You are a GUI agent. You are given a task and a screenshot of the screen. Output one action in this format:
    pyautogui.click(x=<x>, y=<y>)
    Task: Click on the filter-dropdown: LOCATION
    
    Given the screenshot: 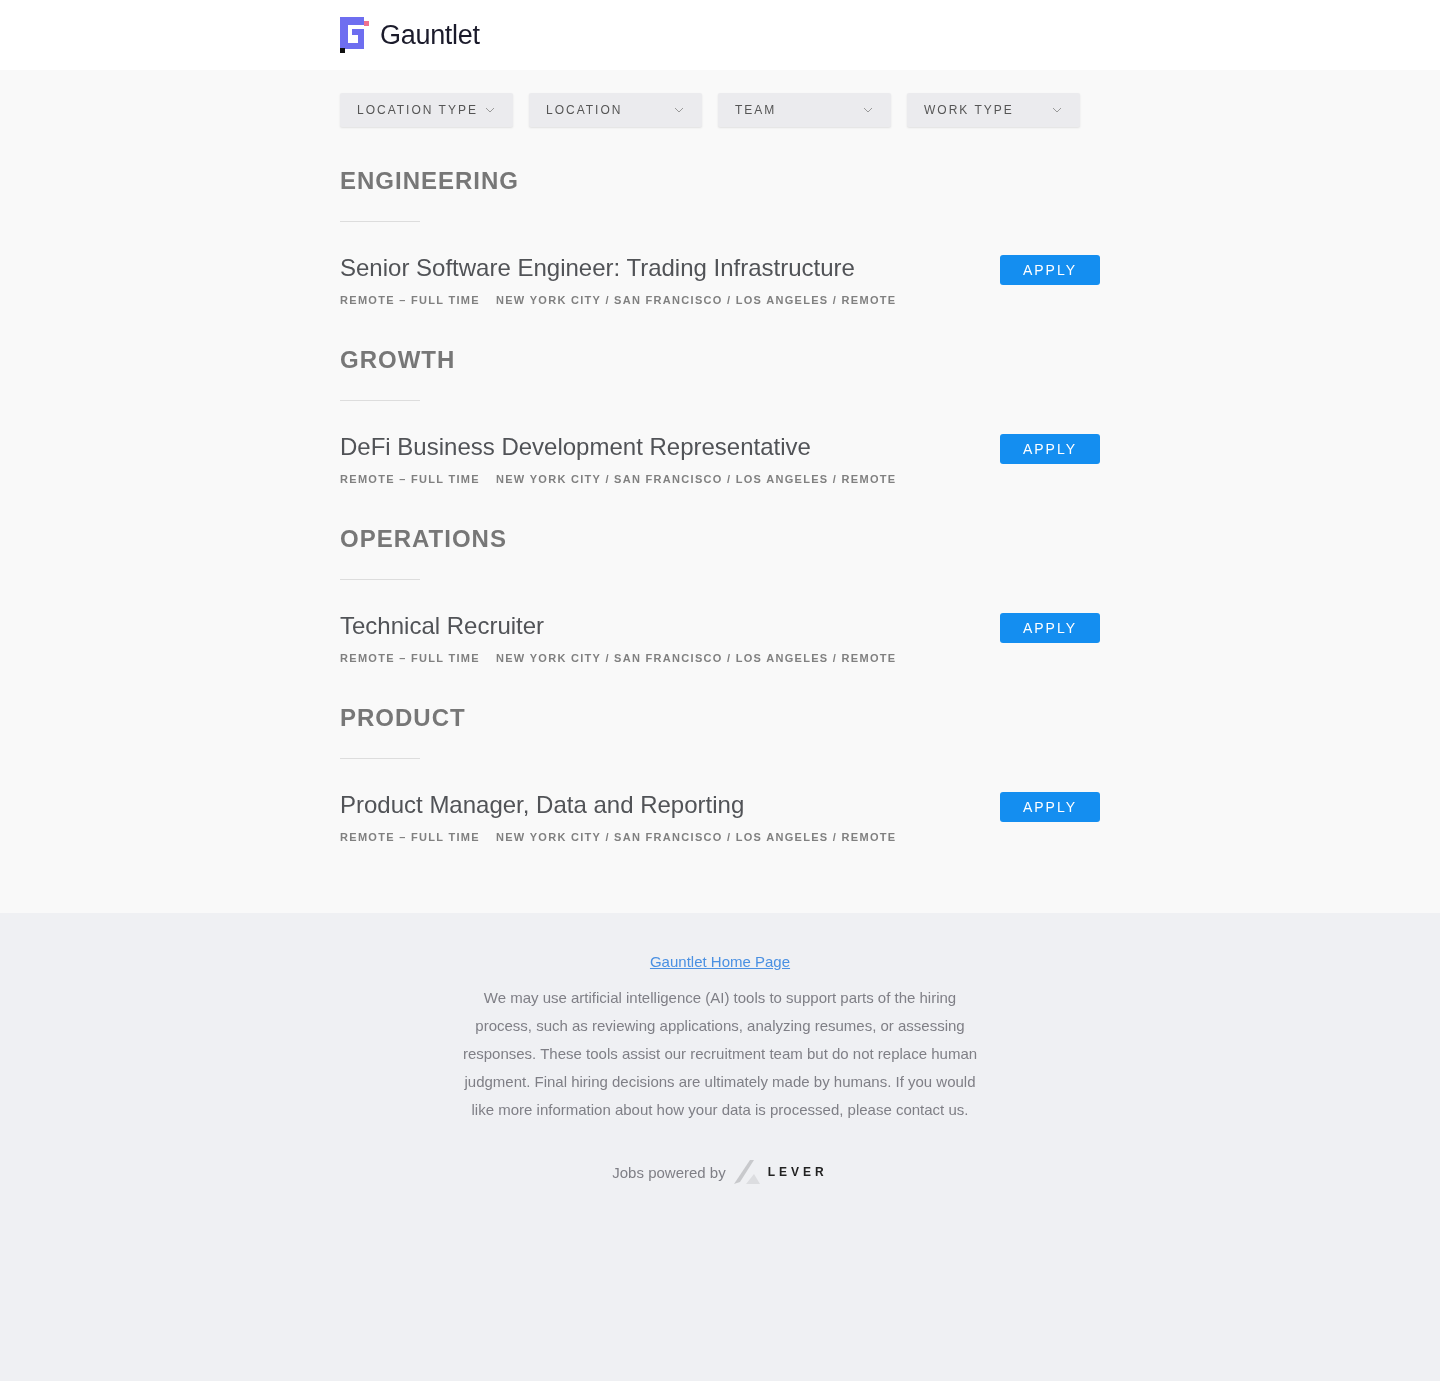 What is the action you would take?
    pyautogui.click(x=615, y=110)
    